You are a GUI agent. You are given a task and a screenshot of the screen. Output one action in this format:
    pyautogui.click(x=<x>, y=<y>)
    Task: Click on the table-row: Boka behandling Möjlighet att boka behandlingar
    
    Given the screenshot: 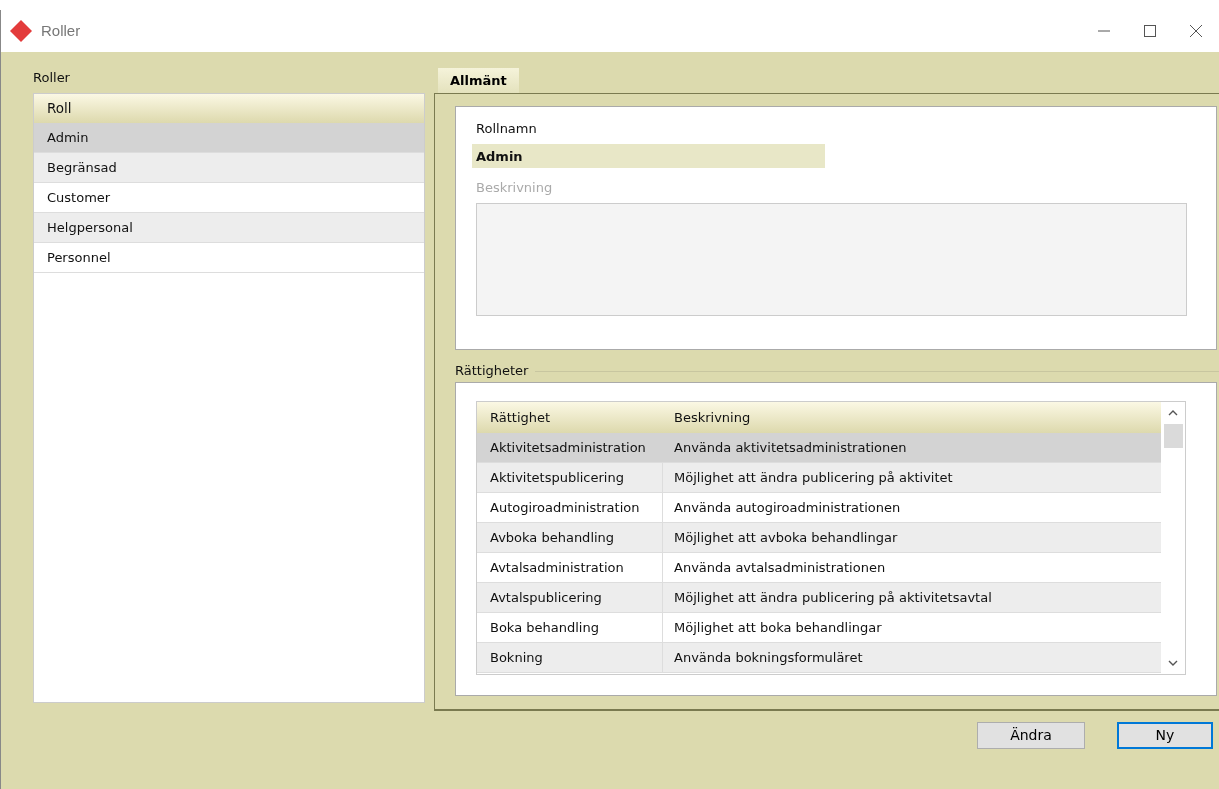 What is the action you would take?
    pyautogui.click(x=819, y=628)
    